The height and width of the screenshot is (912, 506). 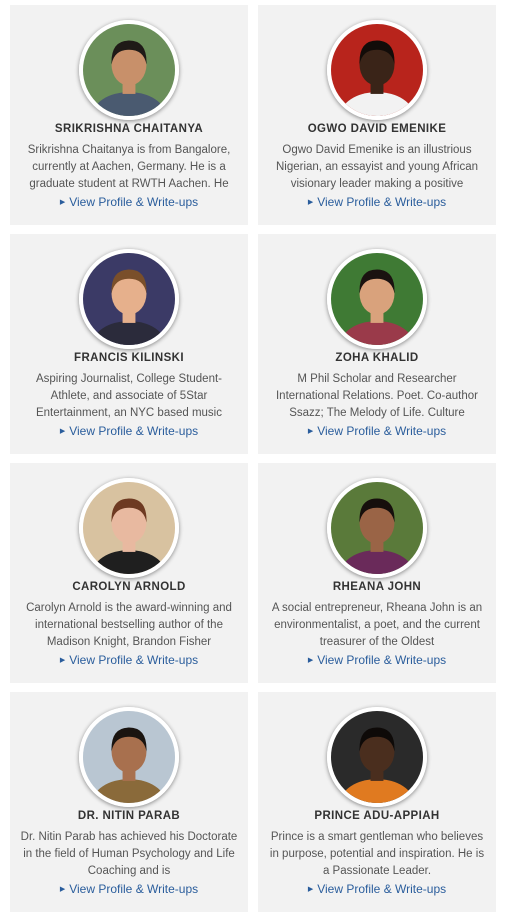 What do you see at coordinates (377, 816) in the screenshot?
I see `profile-name: PRINCE ADU-APPIAH` at bounding box center [377, 816].